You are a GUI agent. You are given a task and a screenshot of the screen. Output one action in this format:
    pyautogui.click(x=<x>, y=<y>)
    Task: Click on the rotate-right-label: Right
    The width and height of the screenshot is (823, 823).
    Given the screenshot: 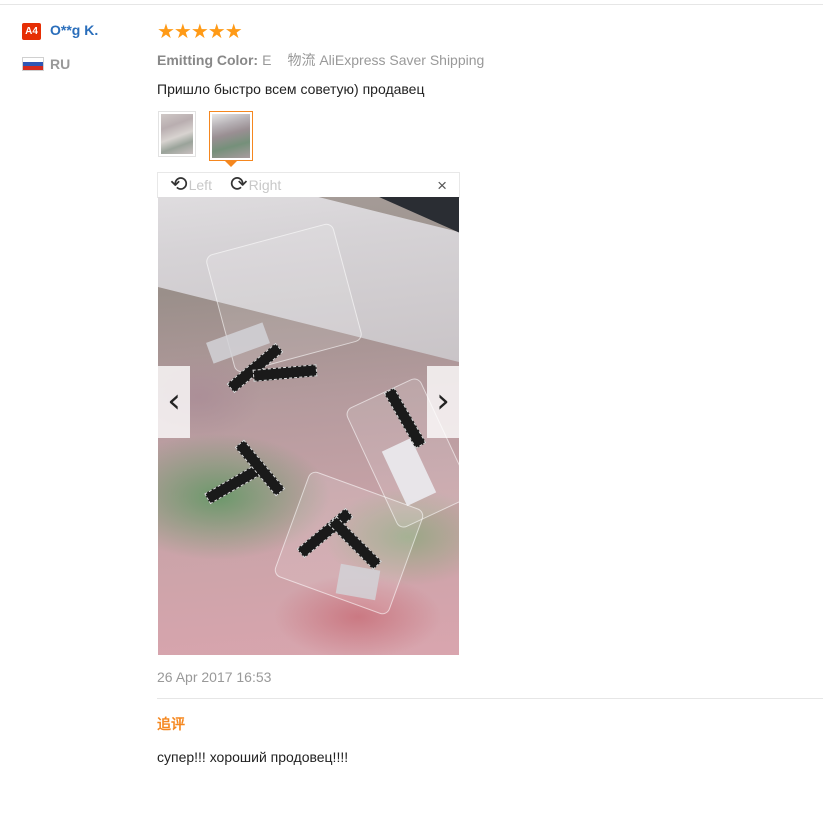 What is the action you would take?
    pyautogui.click(x=265, y=185)
    